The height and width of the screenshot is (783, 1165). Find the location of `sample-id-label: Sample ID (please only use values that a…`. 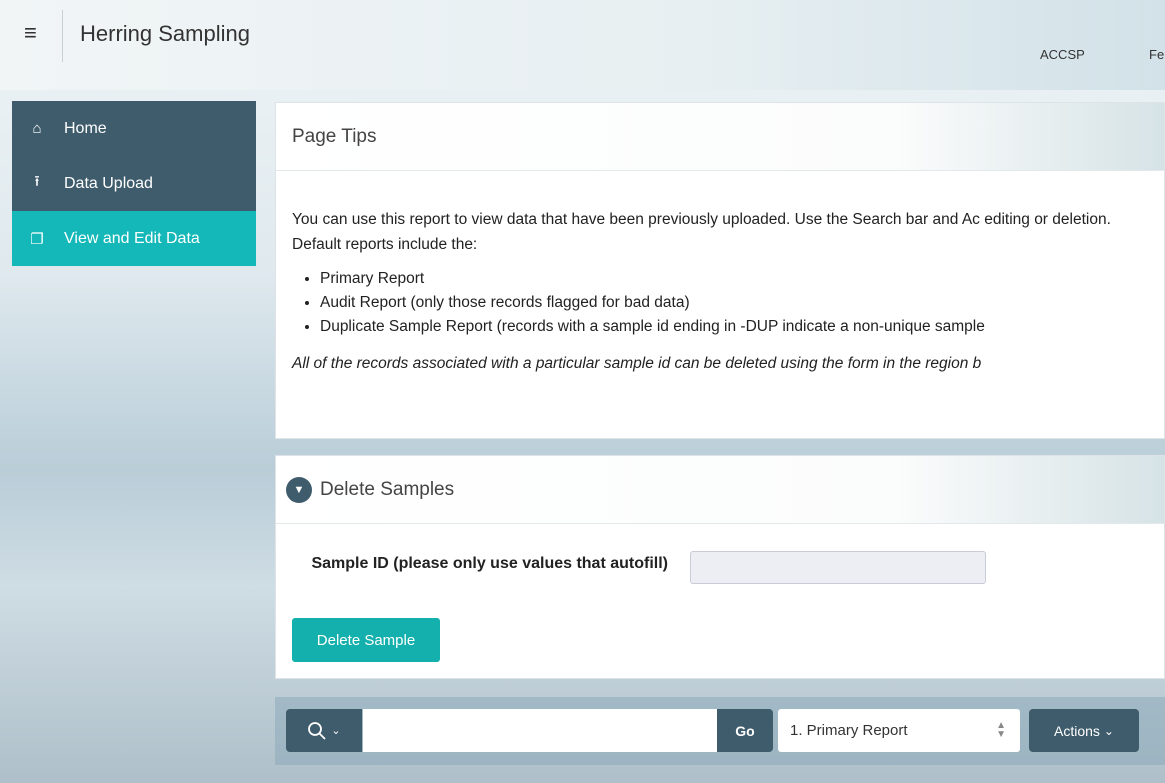

sample-id-label: Sample ID (please only use values that a… is located at coordinates (489, 563).